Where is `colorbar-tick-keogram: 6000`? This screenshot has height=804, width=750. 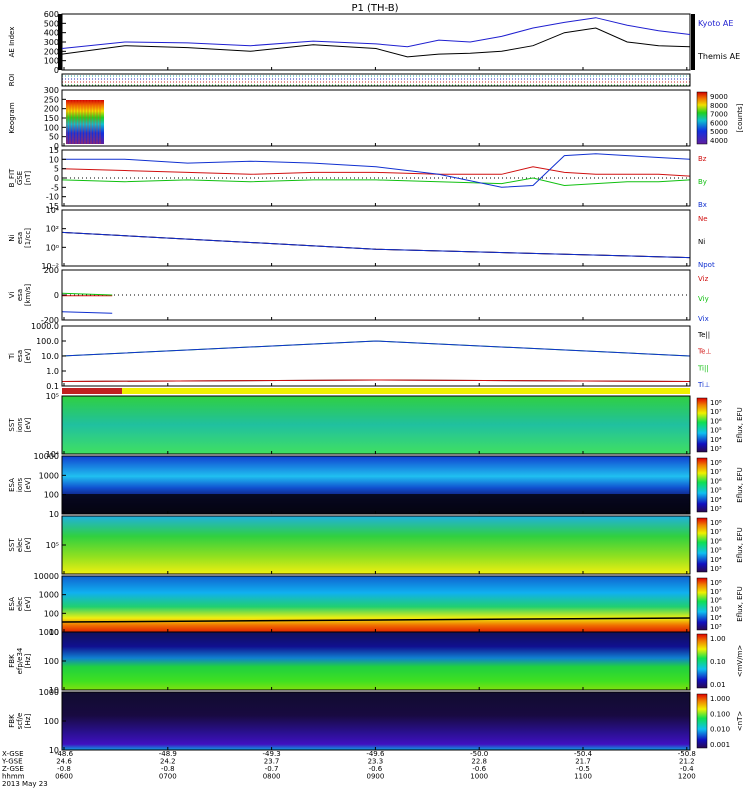
colorbar-tick-keogram: 6000 is located at coordinates (719, 123).